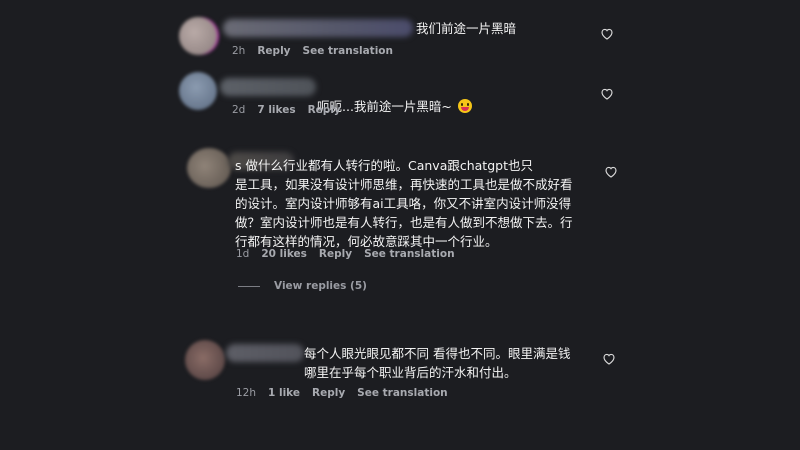  What do you see at coordinates (249, 286) in the screenshot?
I see `replies-divider` at bounding box center [249, 286].